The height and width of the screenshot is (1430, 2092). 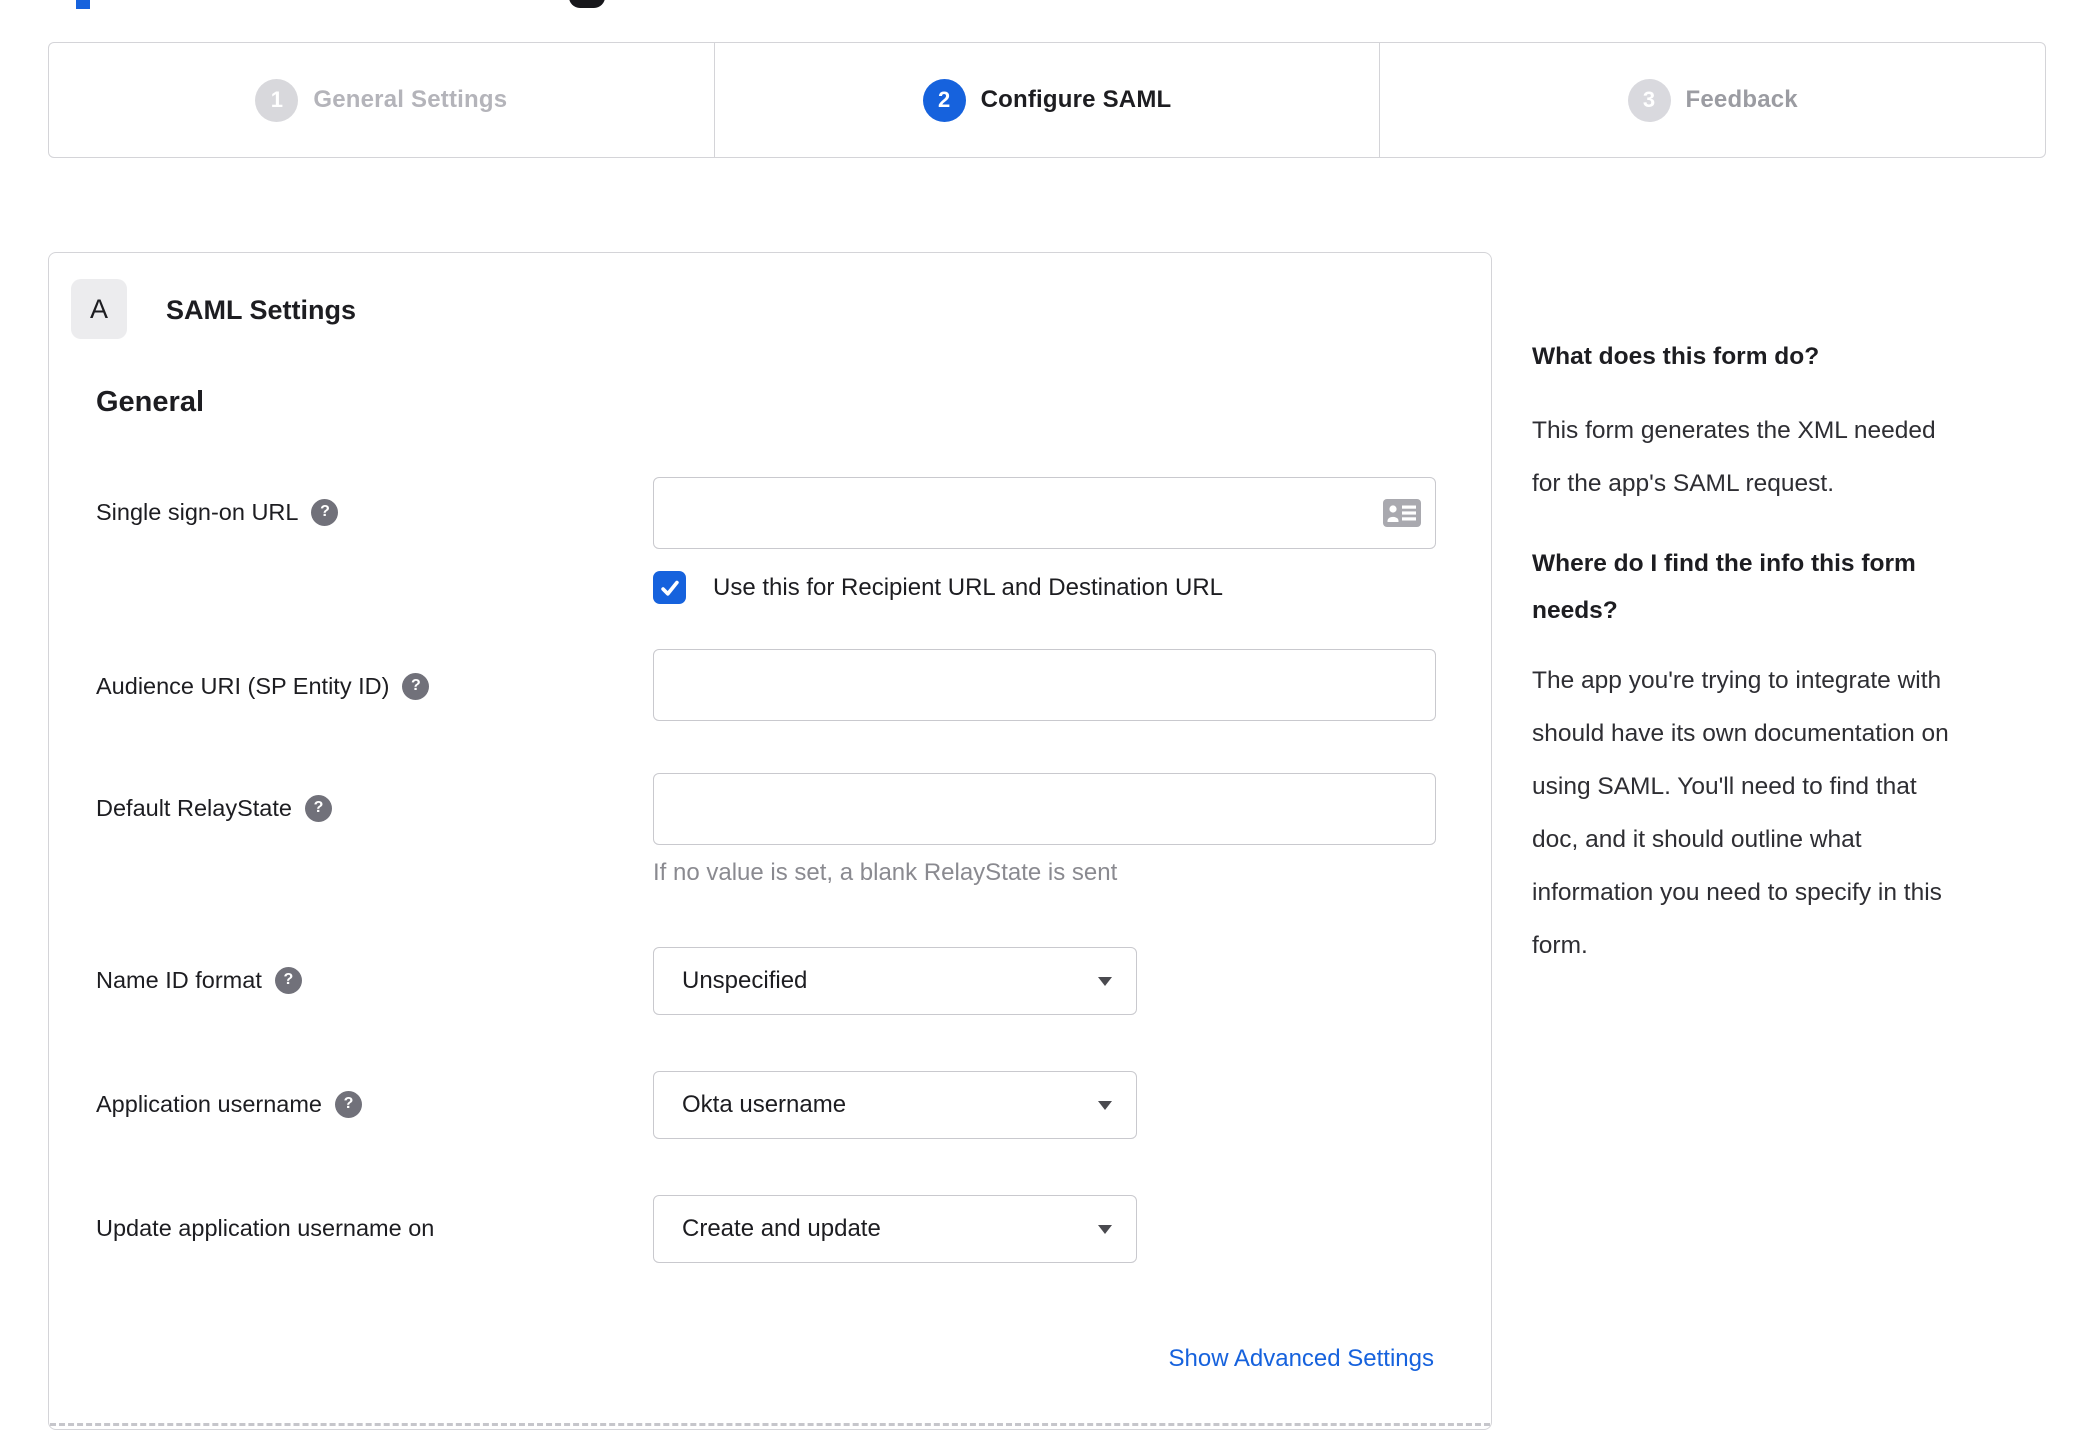 I want to click on update-username-label-row: Update application username on, so click(x=265, y=1228).